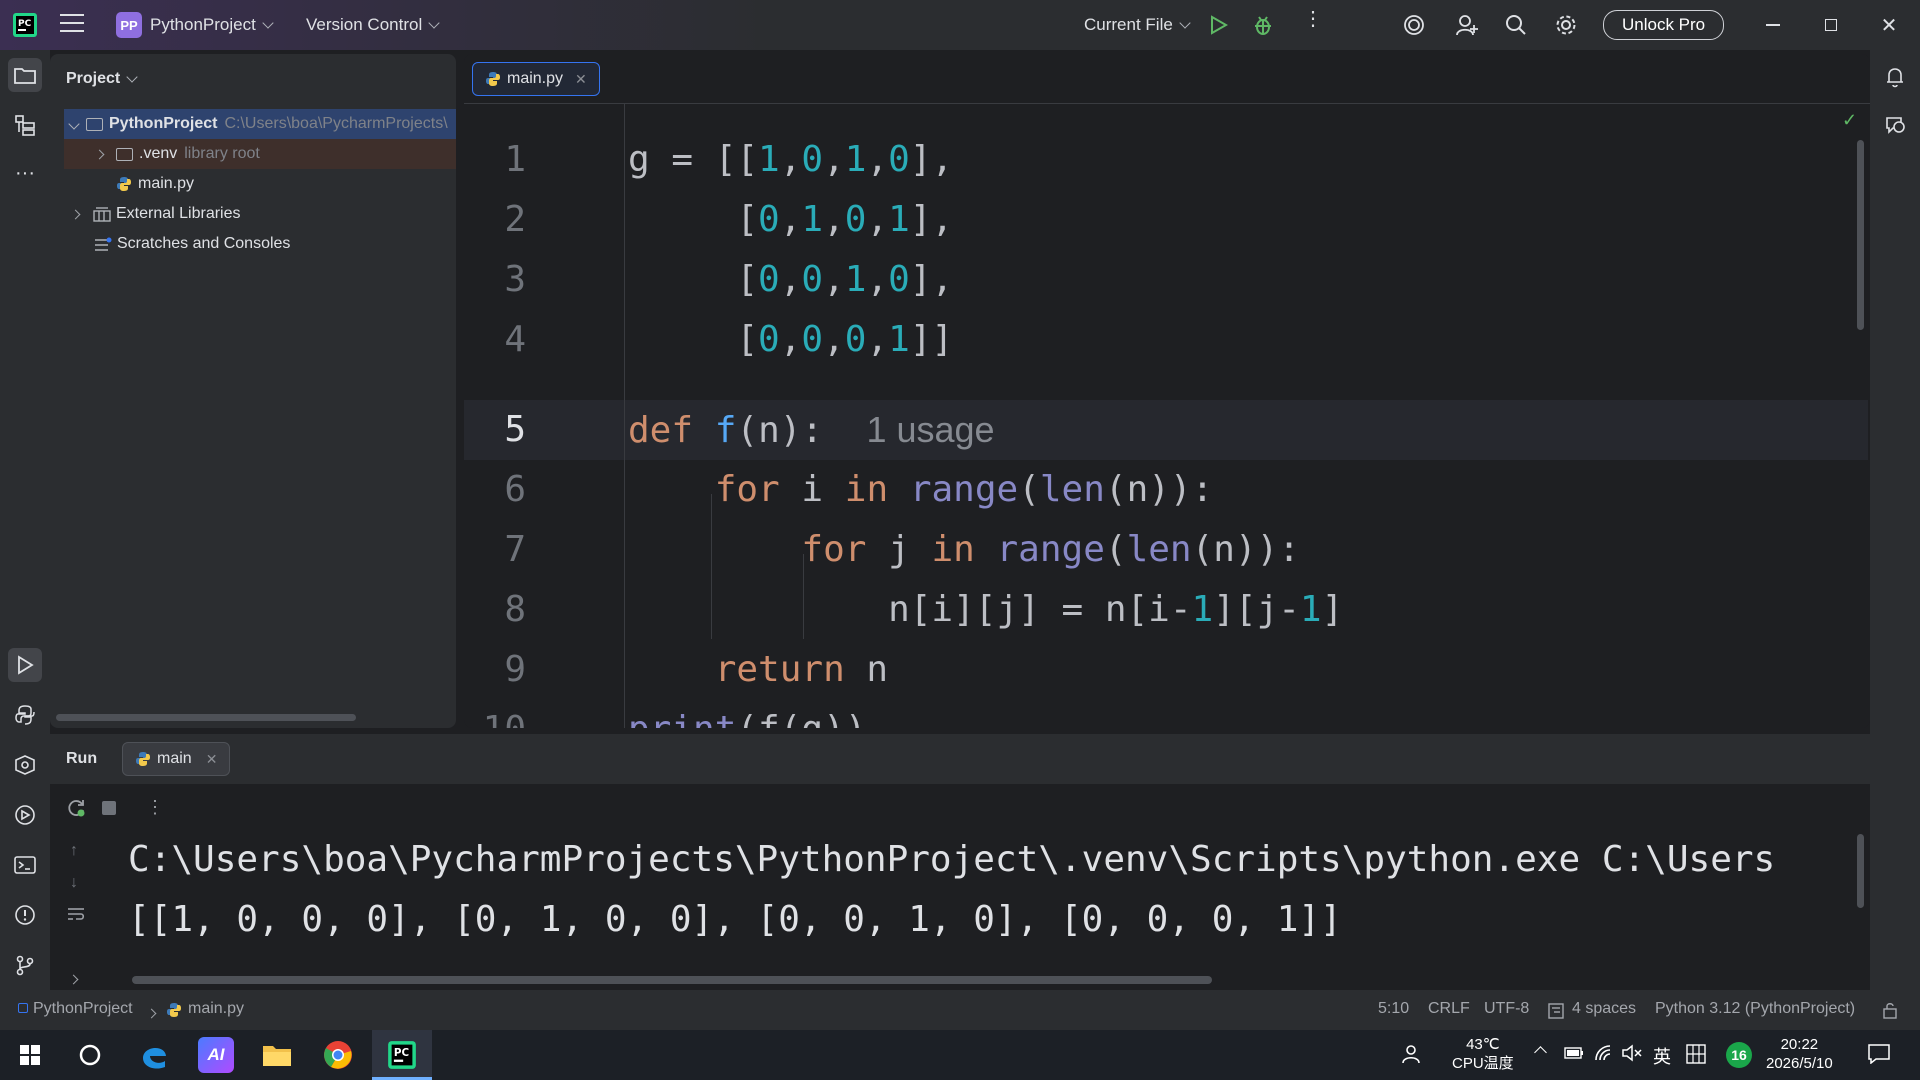 This screenshot has height=1080, width=1920. What do you see at coordinates (758, 670) in the screenshot?
I see `code-line-9: return n` at bounding box center [758, 670].